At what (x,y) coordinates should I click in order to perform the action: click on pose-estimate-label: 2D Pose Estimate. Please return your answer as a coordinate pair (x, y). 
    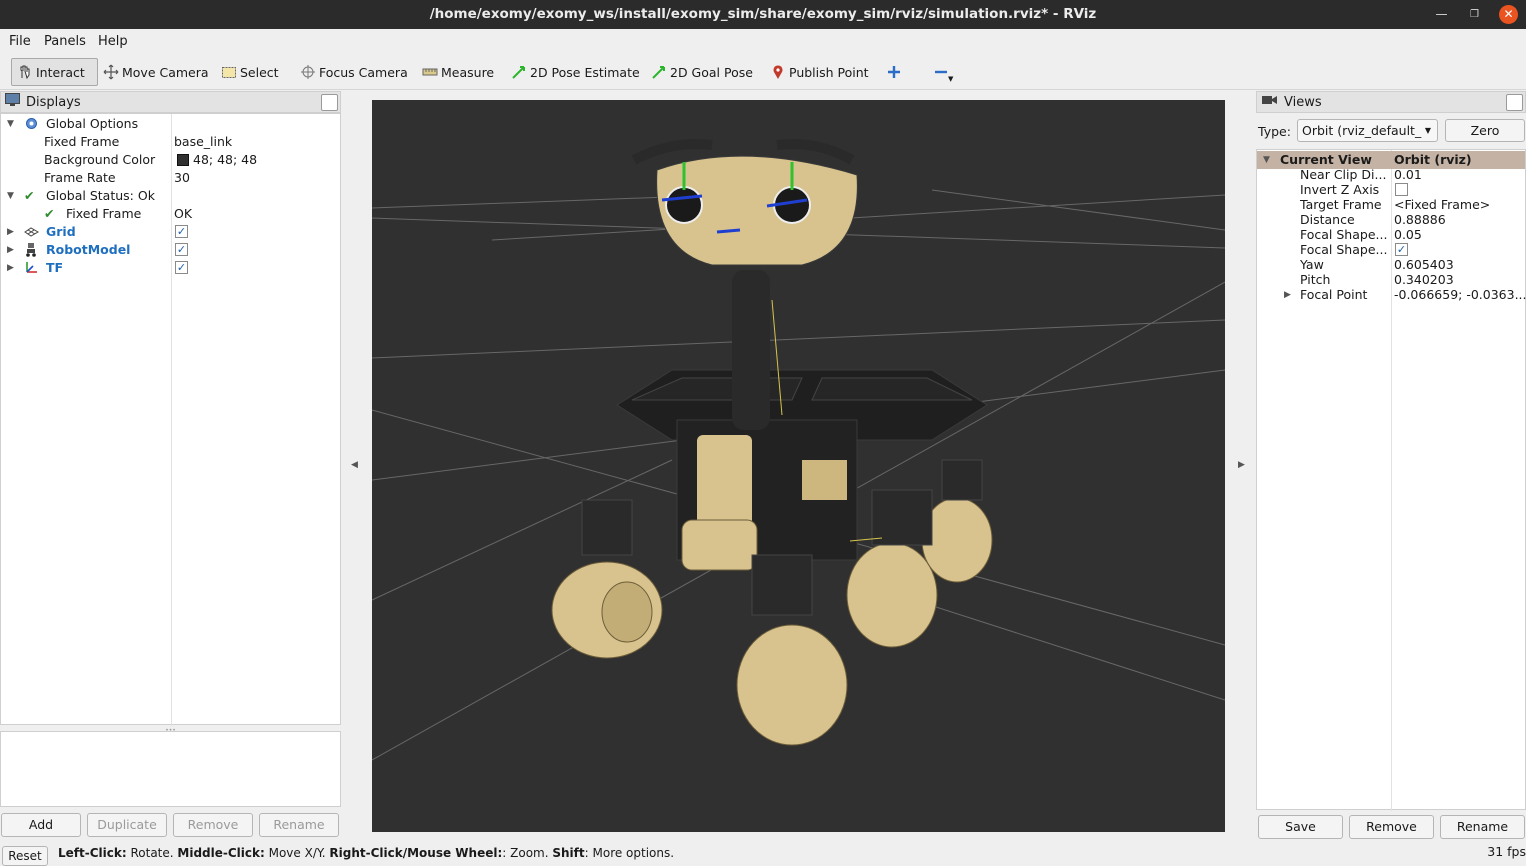
    Looking at the image, I should click on (585, 72).